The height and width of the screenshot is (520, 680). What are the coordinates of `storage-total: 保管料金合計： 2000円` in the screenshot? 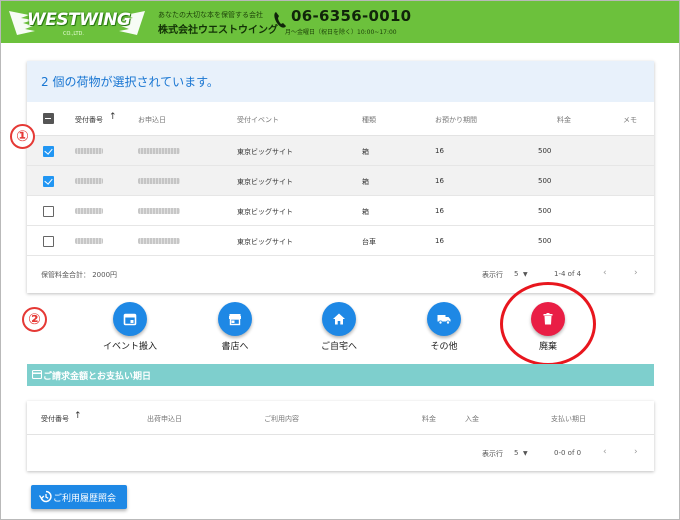 It's located at (79, 275).